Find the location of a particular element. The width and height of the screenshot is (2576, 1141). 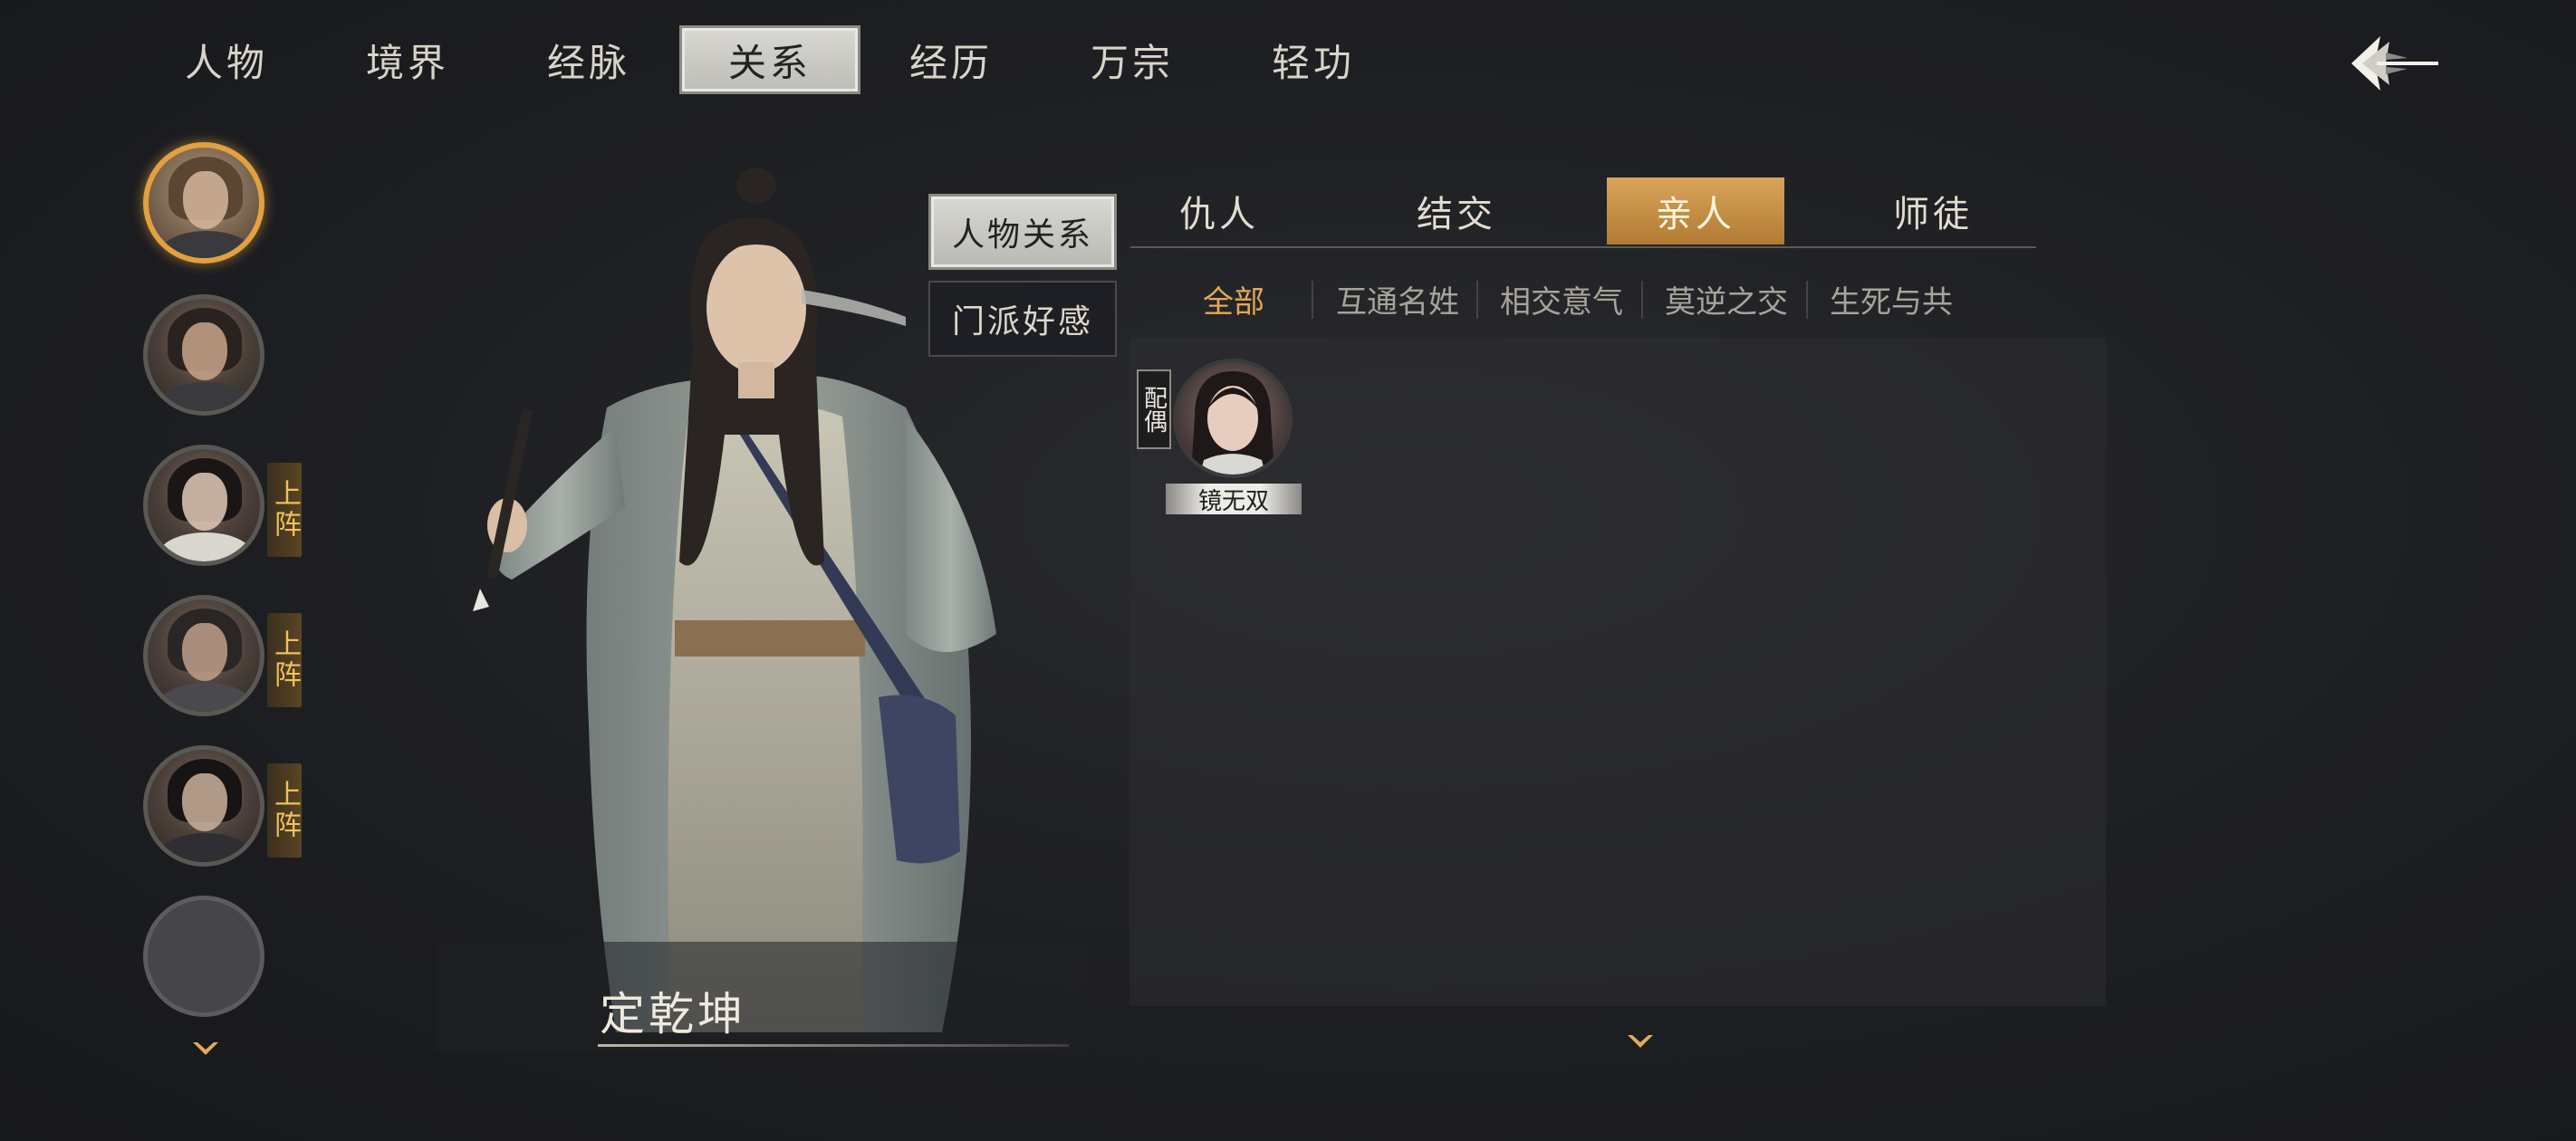

relation-member-card: 配偶 镜无双 is located at coordinates (1223, 440).